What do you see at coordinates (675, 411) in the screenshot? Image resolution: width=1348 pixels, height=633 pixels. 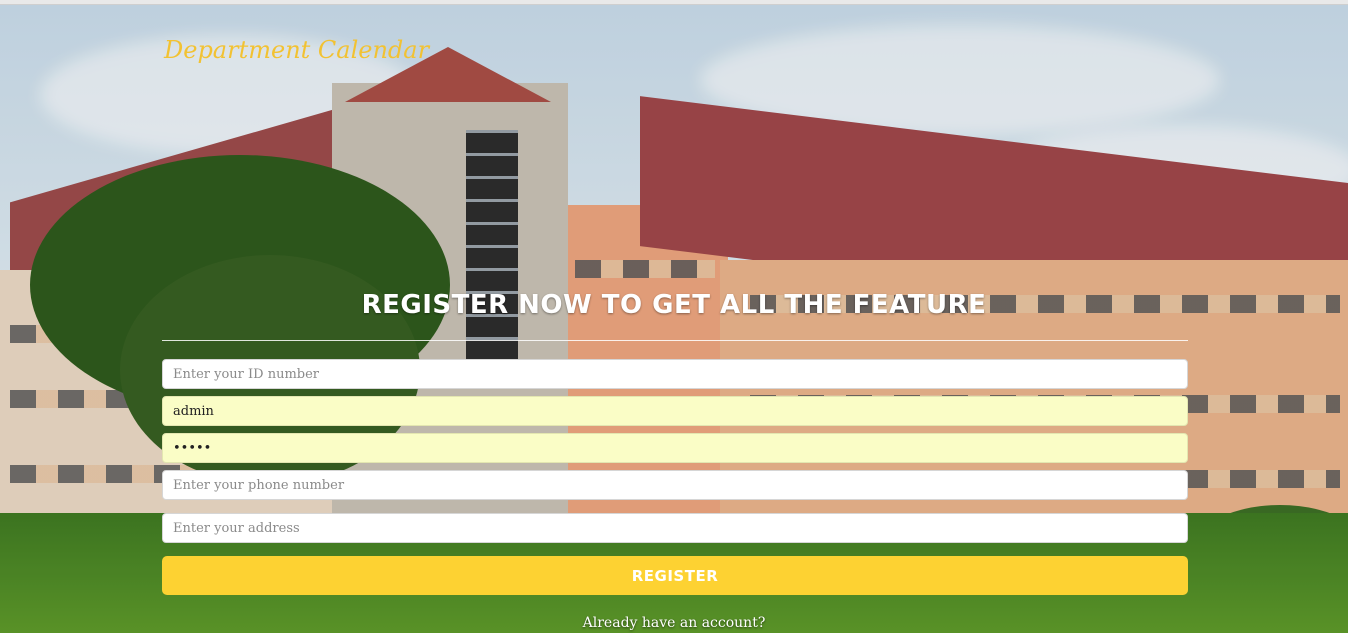 I see `username-input` at bounding box center [675, 411].